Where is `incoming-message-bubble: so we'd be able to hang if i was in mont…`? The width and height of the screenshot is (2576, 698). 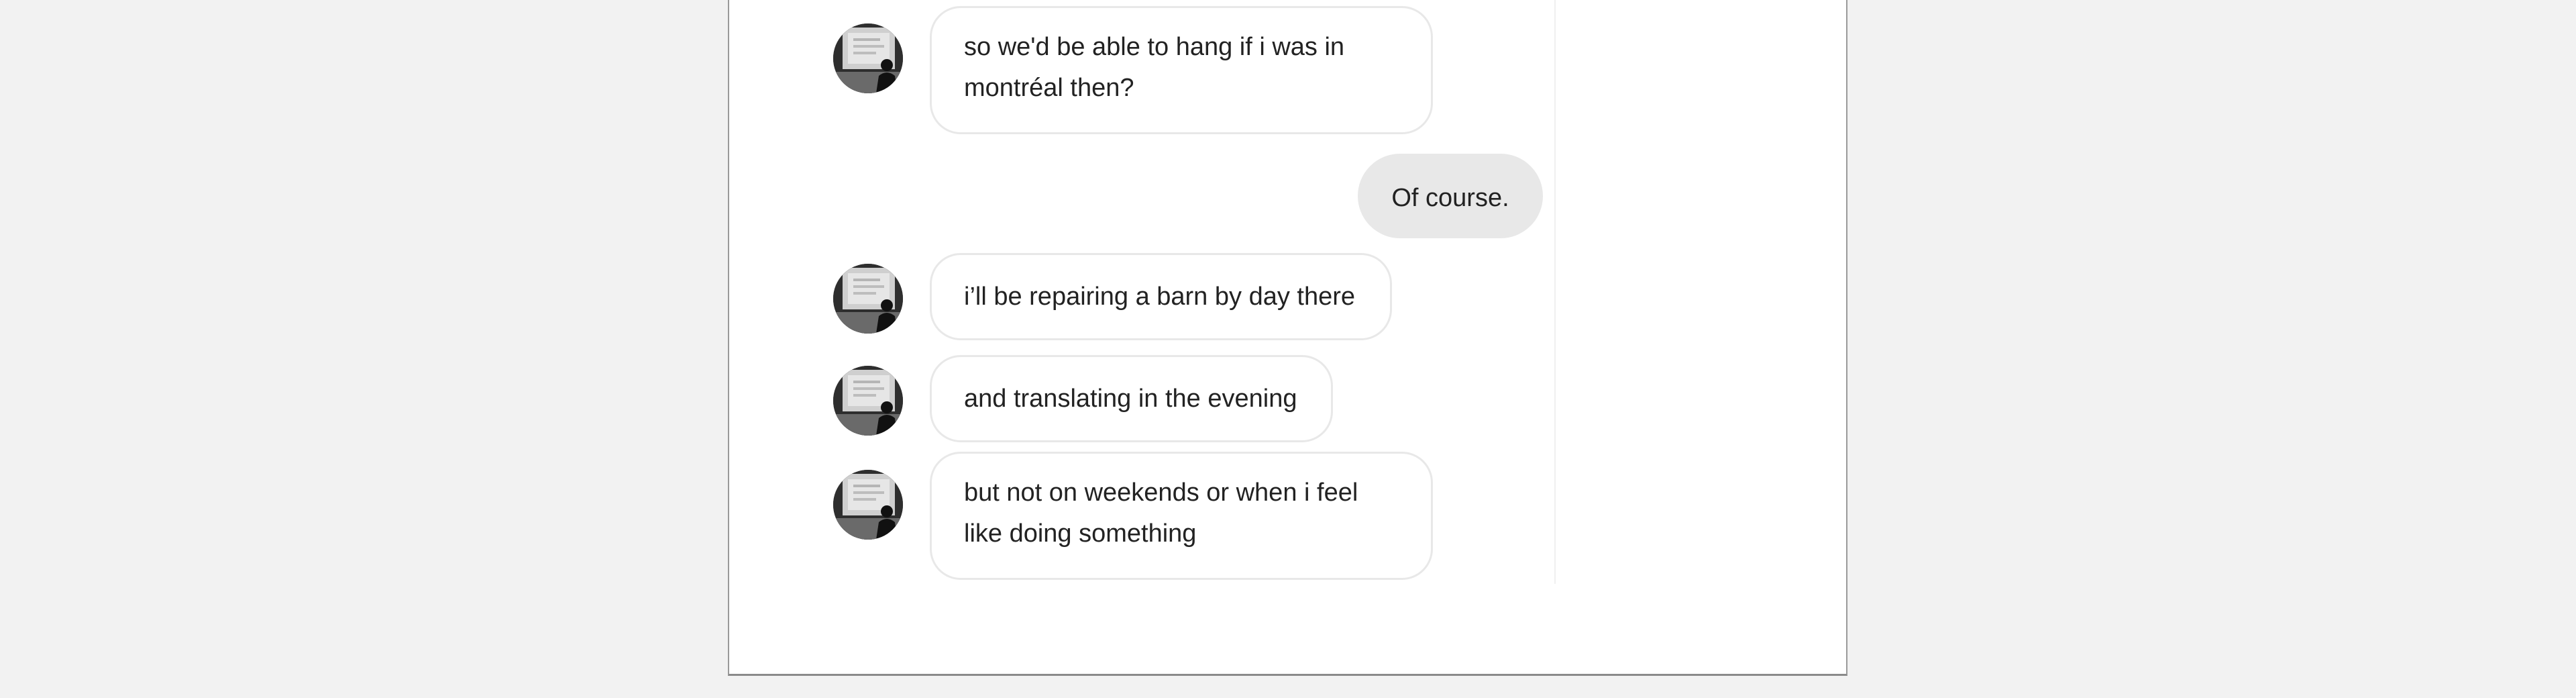
incoming-message-bubble: so we'd be able to hang if i was in mont… is located at coordinates (1181, 70).